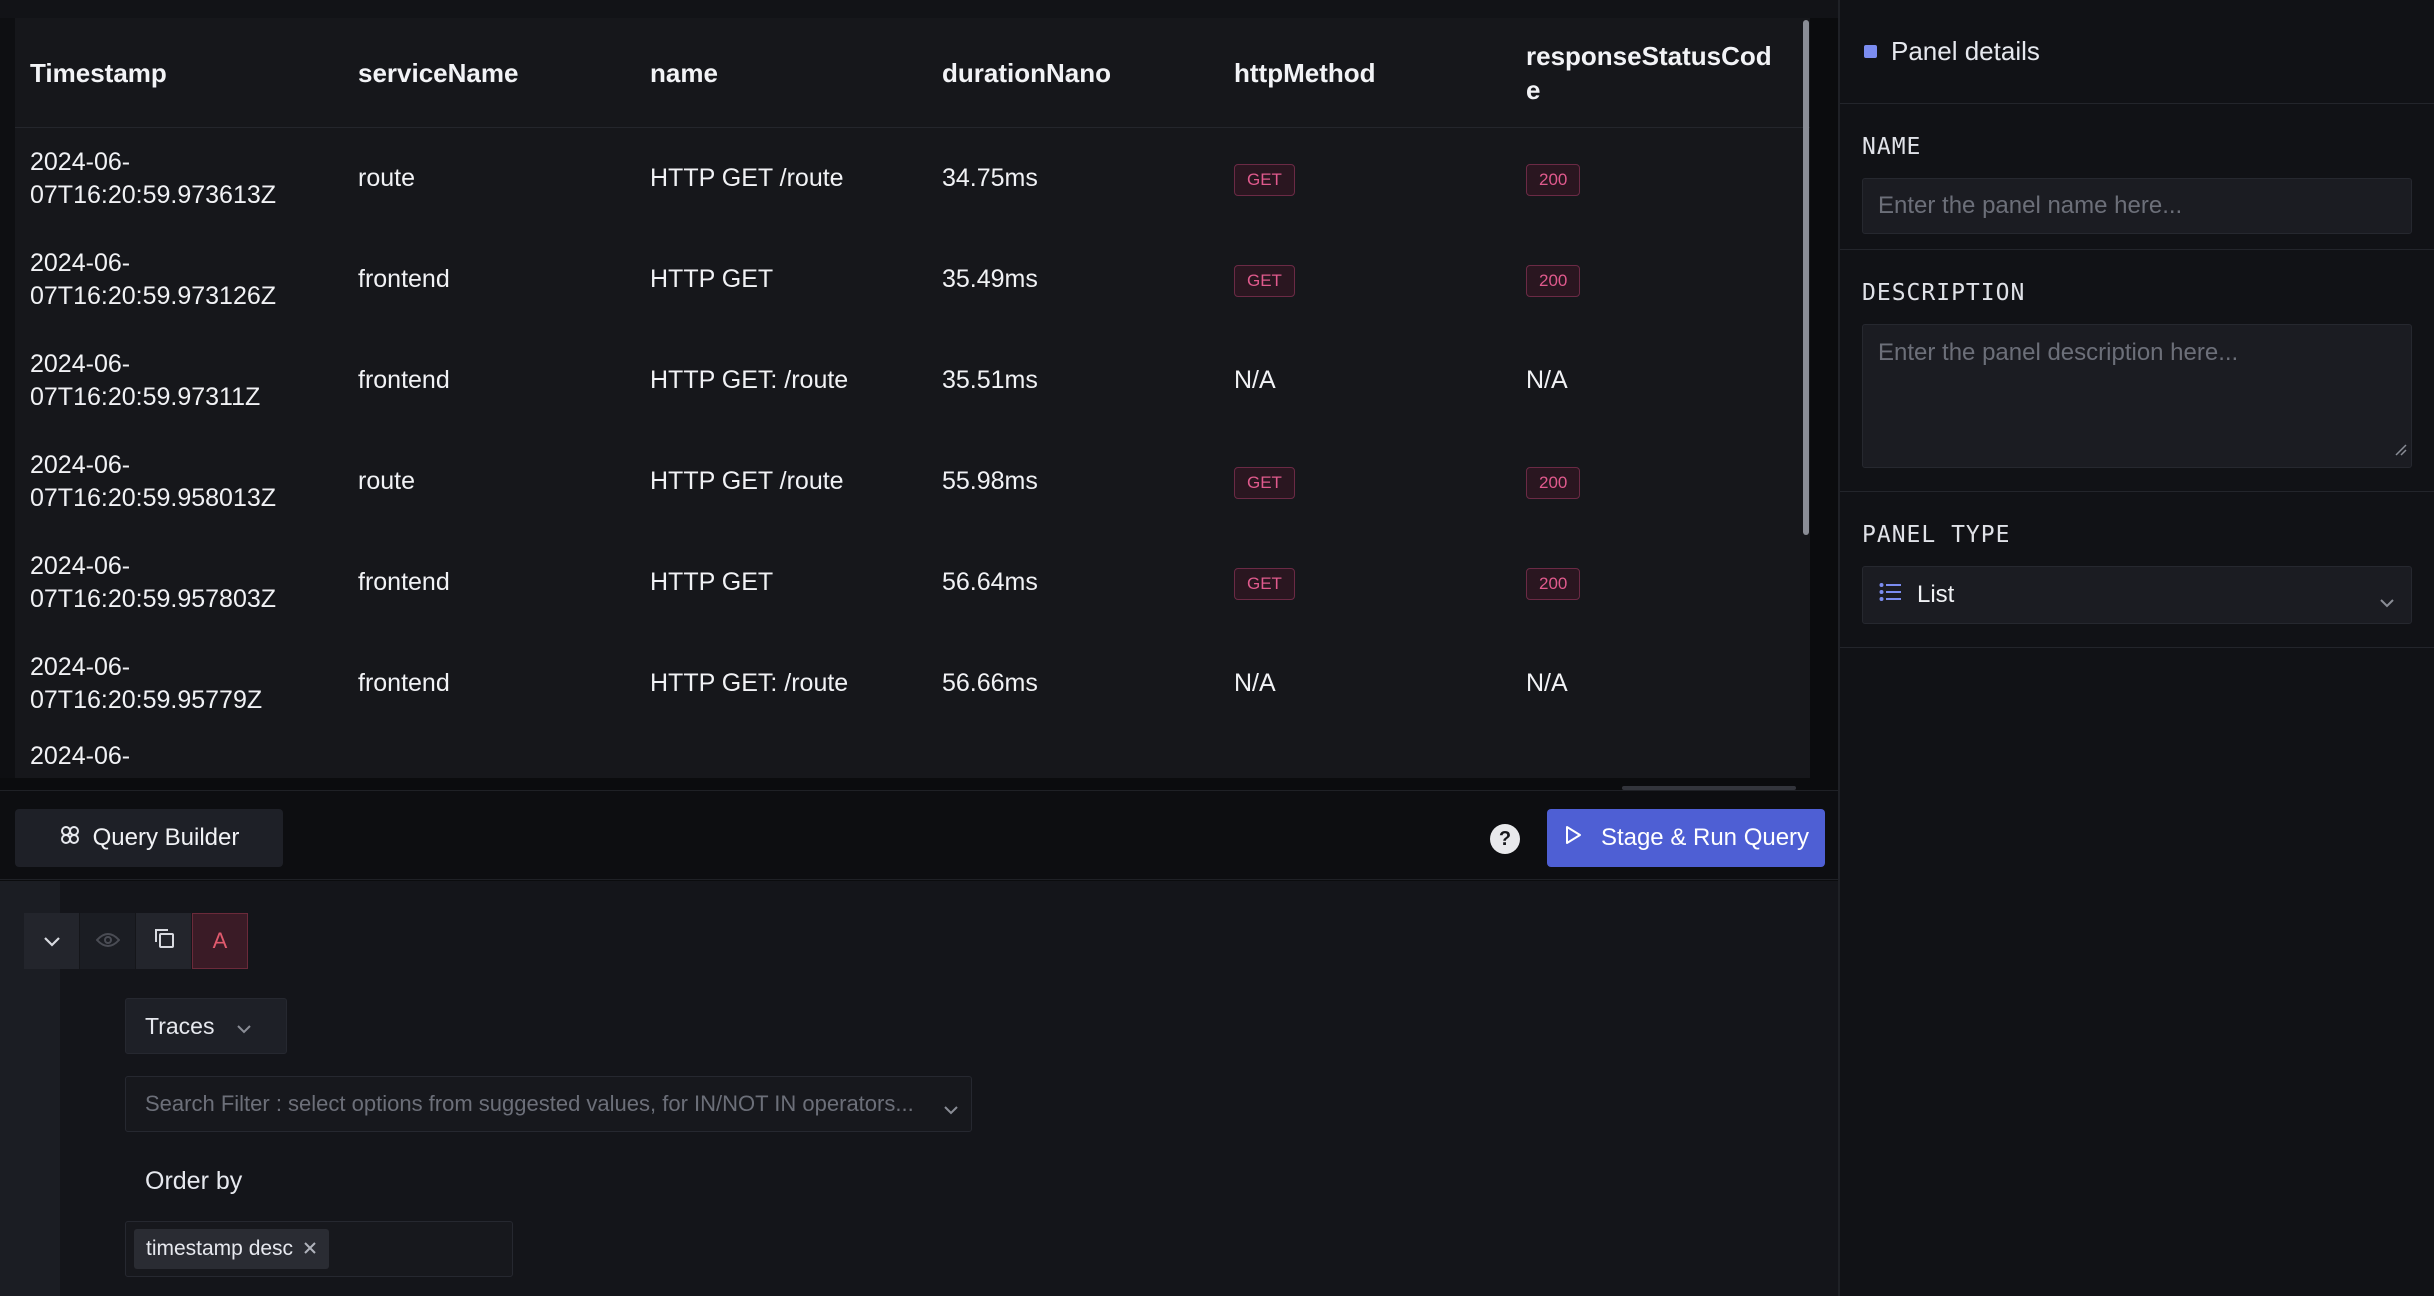 The image size is (2434, 1296). What do you see at coordinates (1705, 837) in the screenshot?
I see `stage-run-query-label: Stage & Run Query` at bounding box center [1705, 837].